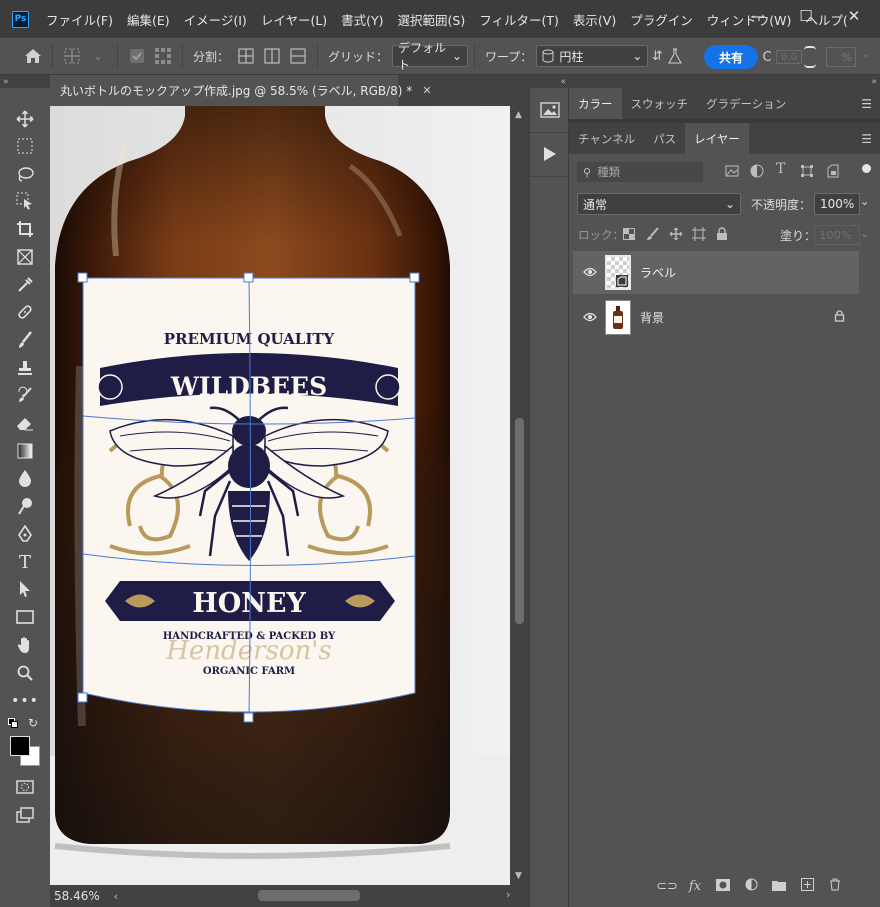 The height and width of the screenshot is (907, 880). What do you see at coordinates (25, 257) in the screenshot?
I see `frame-tool-icon` at bounding box center [25, 257].